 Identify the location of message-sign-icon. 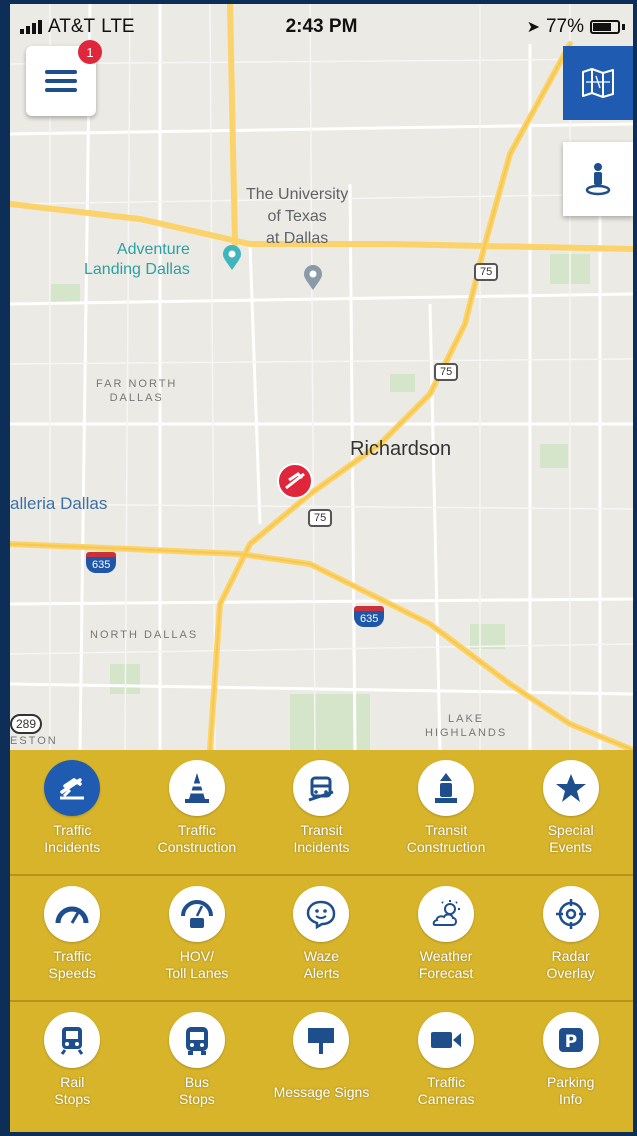
(321, 1040).